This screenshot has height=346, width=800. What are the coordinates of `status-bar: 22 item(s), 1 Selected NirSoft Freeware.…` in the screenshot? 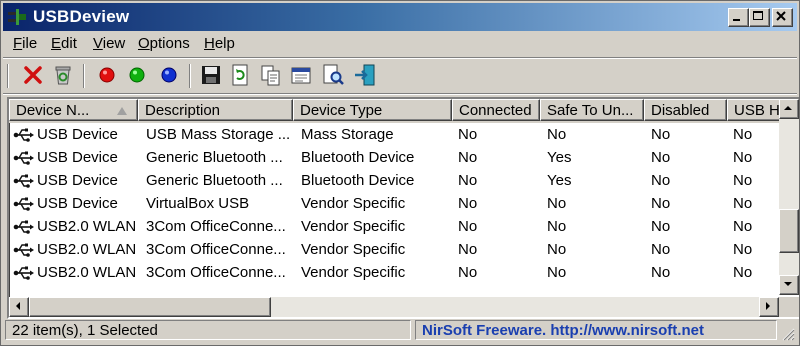 It's located at (400, 331).